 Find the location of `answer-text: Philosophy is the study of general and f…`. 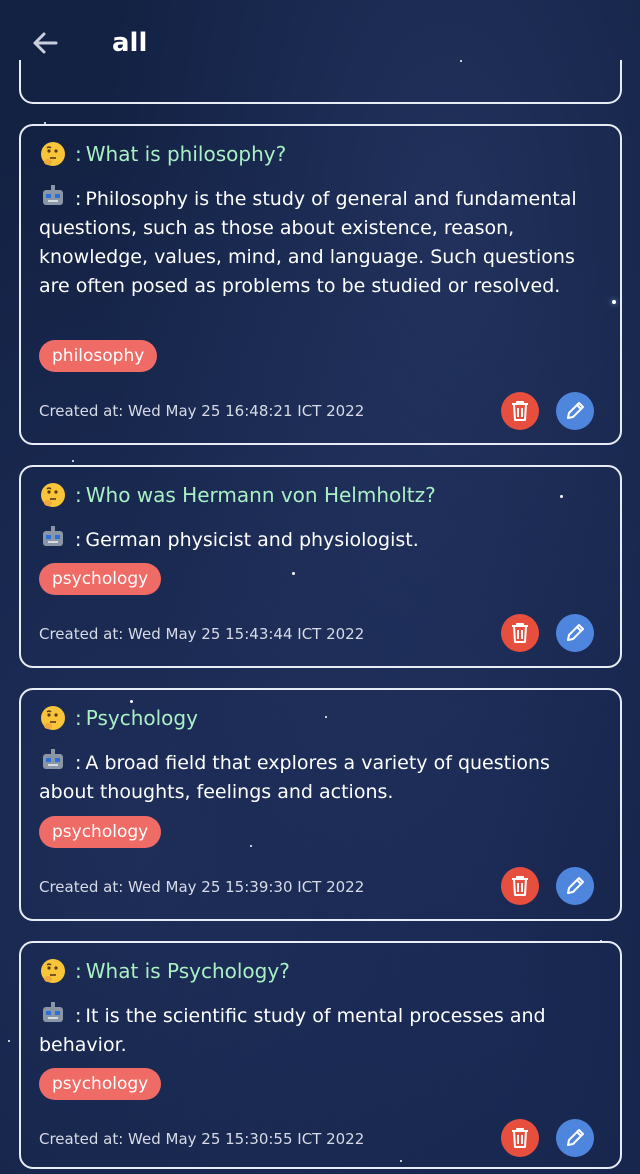

answer-text: Philosophy is the study of general and f… is located at coordinates (308, 242).